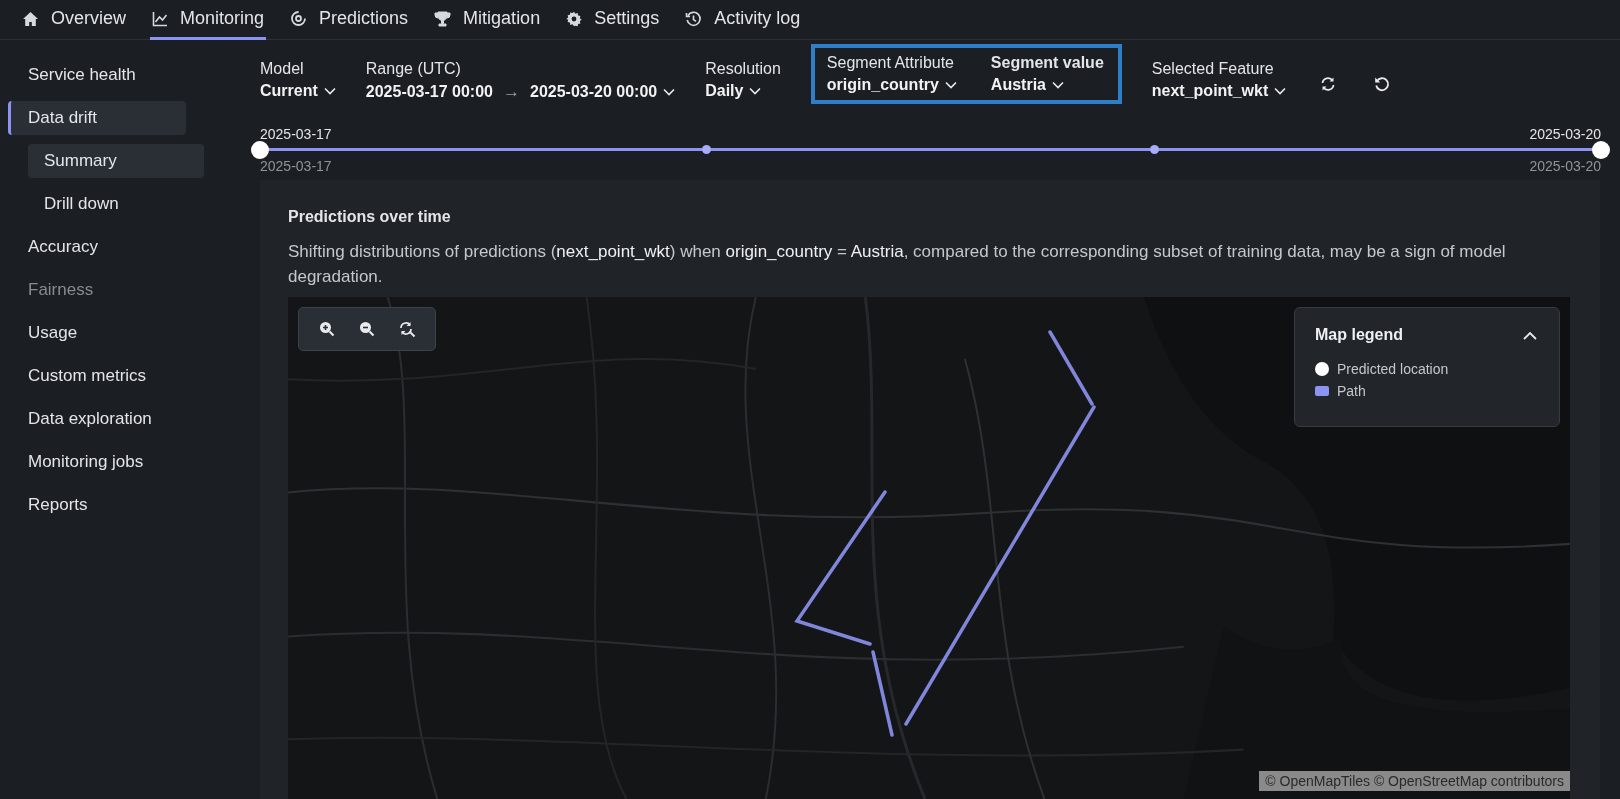 The width and height of the screenshot is (1620, 799). I want to click on filter-label: Model, so click(282, 69).